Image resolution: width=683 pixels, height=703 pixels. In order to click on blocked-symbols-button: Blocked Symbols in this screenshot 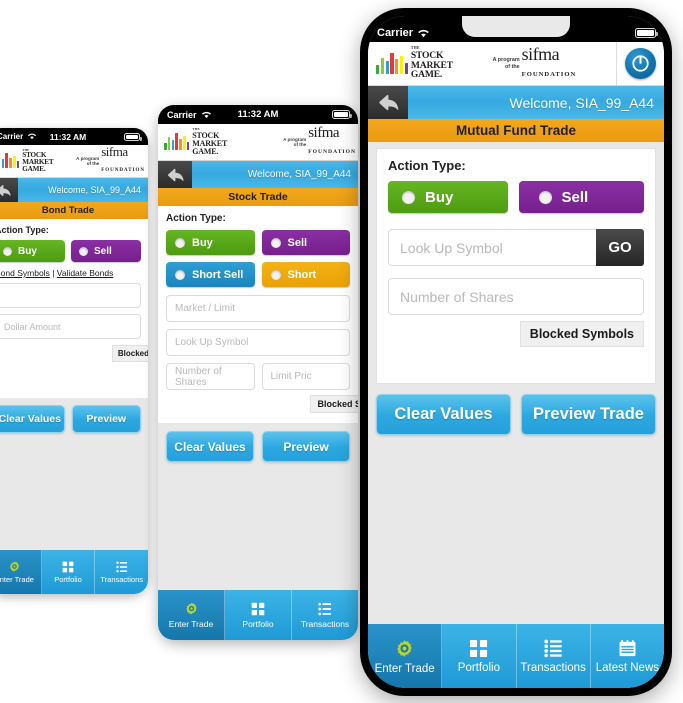, I will do `click(581, 334)`.